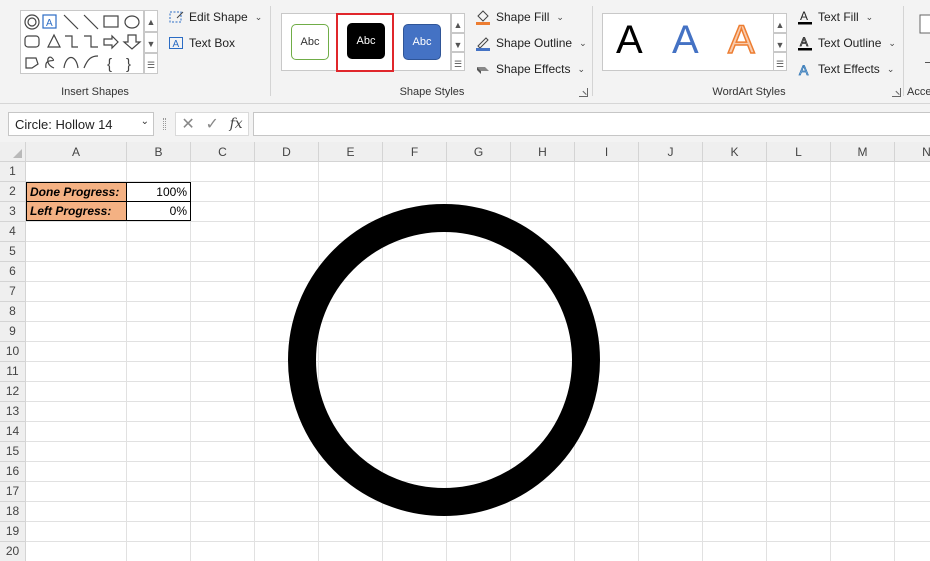 The image size is (930, 561). Describe the element at coordinates (13, 152) in the screenshot. I see `select-all-button` at that location.